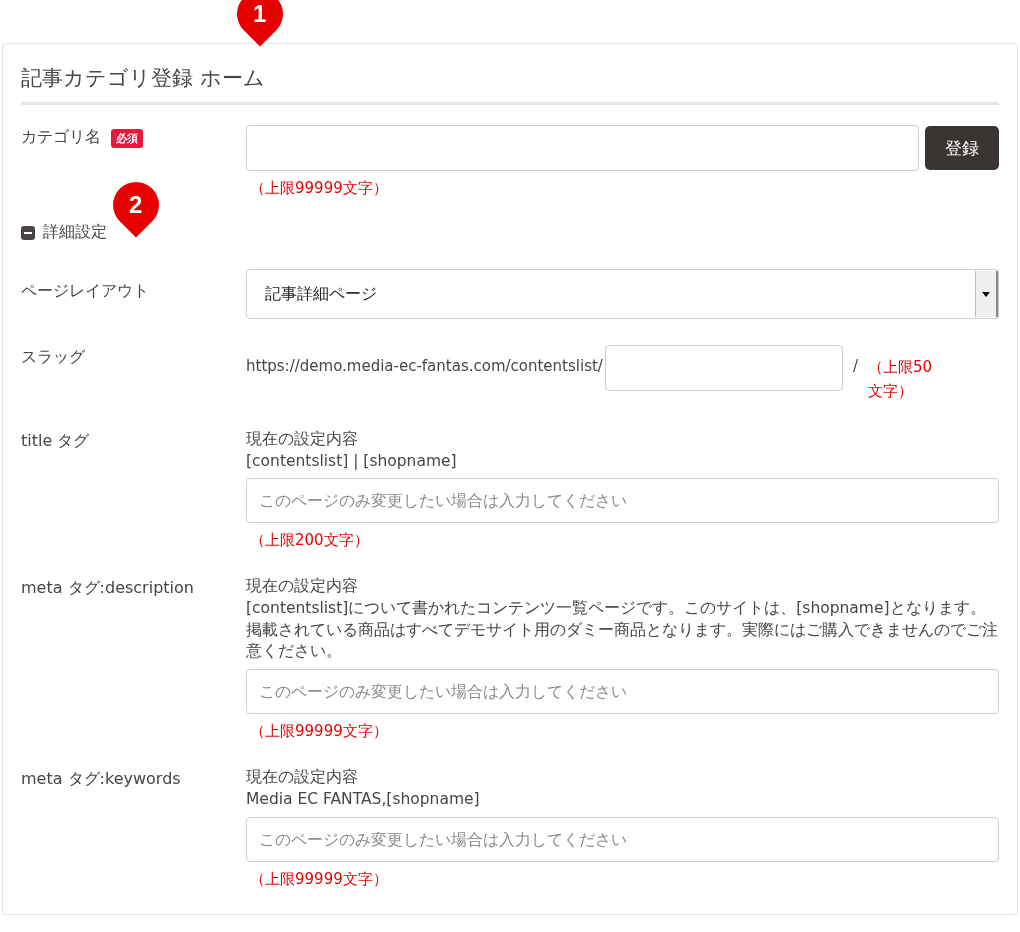 This screenshot has width=1020, height=932. What do you see at coordinates (900, 379) in the screenshot?
I see `limit-note: （上限50文字）` at bounding box center [900, 379].